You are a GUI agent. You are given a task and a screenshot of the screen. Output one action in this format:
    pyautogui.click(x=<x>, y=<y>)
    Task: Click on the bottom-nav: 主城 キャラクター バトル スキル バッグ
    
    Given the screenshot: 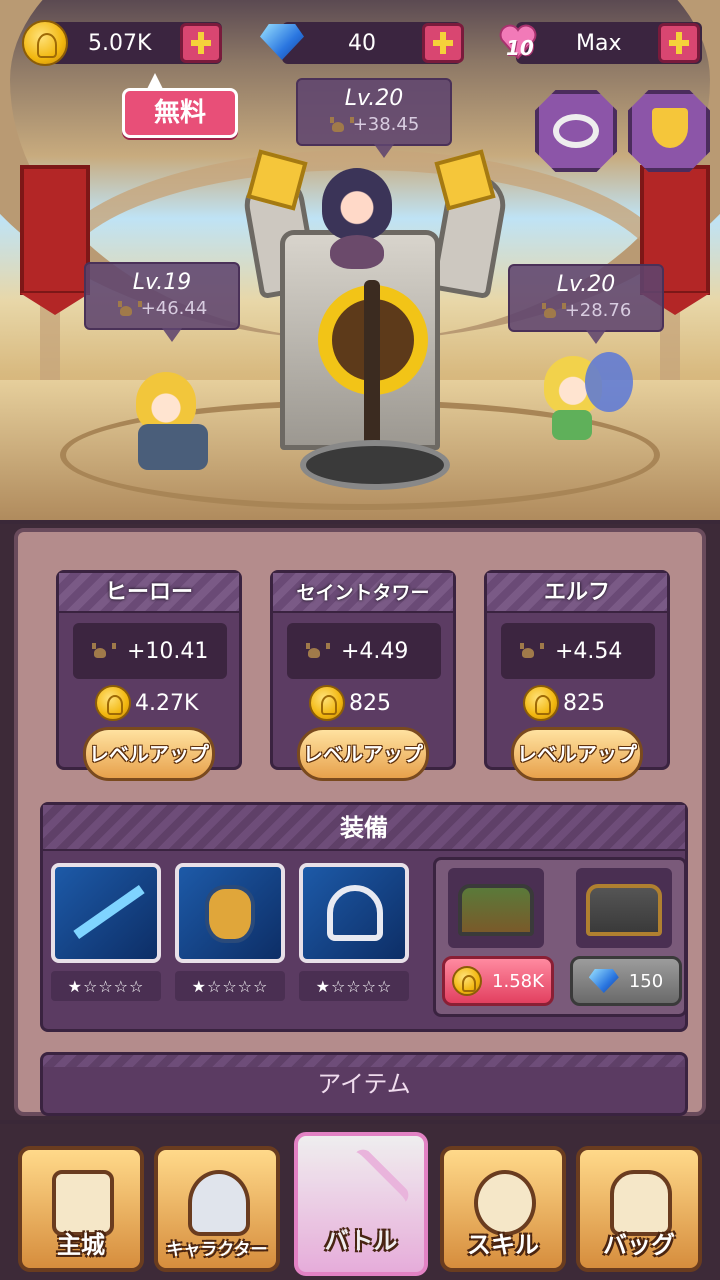 What is the action you would take?
    pyautogui.click(x=360, y=1202)
    